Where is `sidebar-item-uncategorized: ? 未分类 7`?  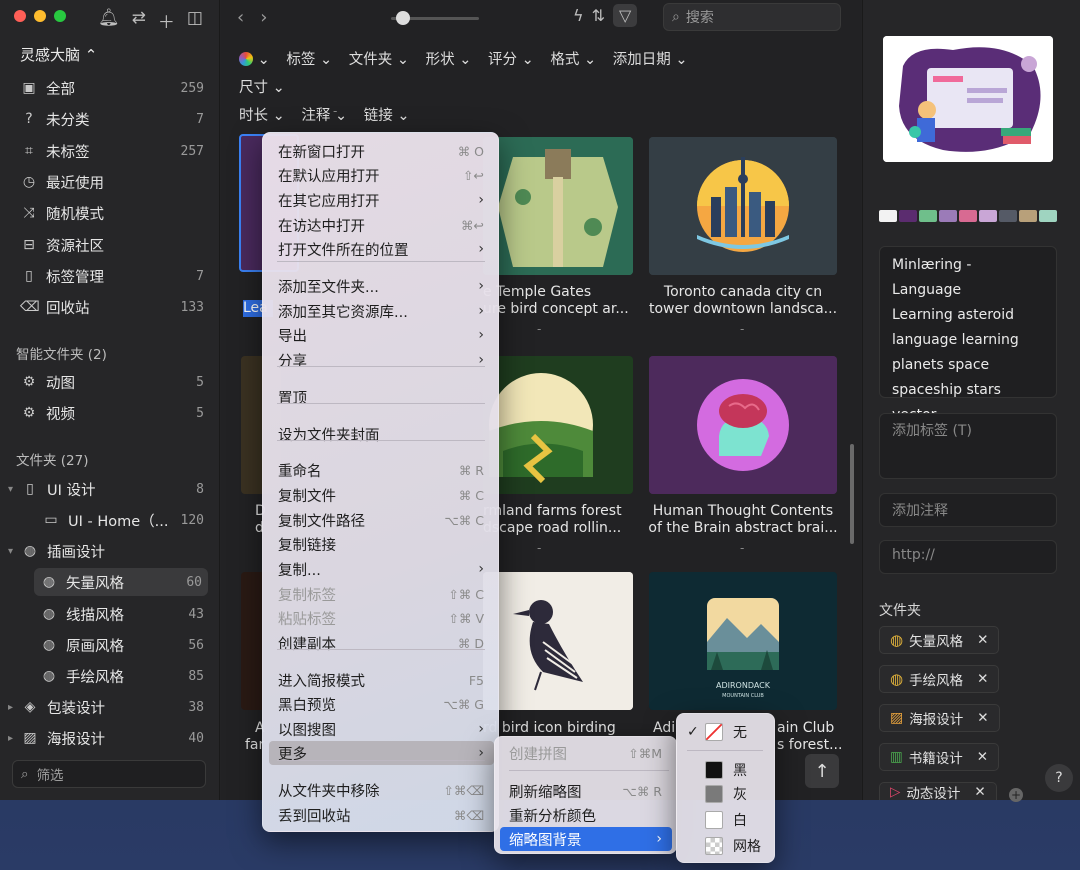 sidebar-item-uncategorized: ? 未分类 7 is located at coordinates (112, 119).